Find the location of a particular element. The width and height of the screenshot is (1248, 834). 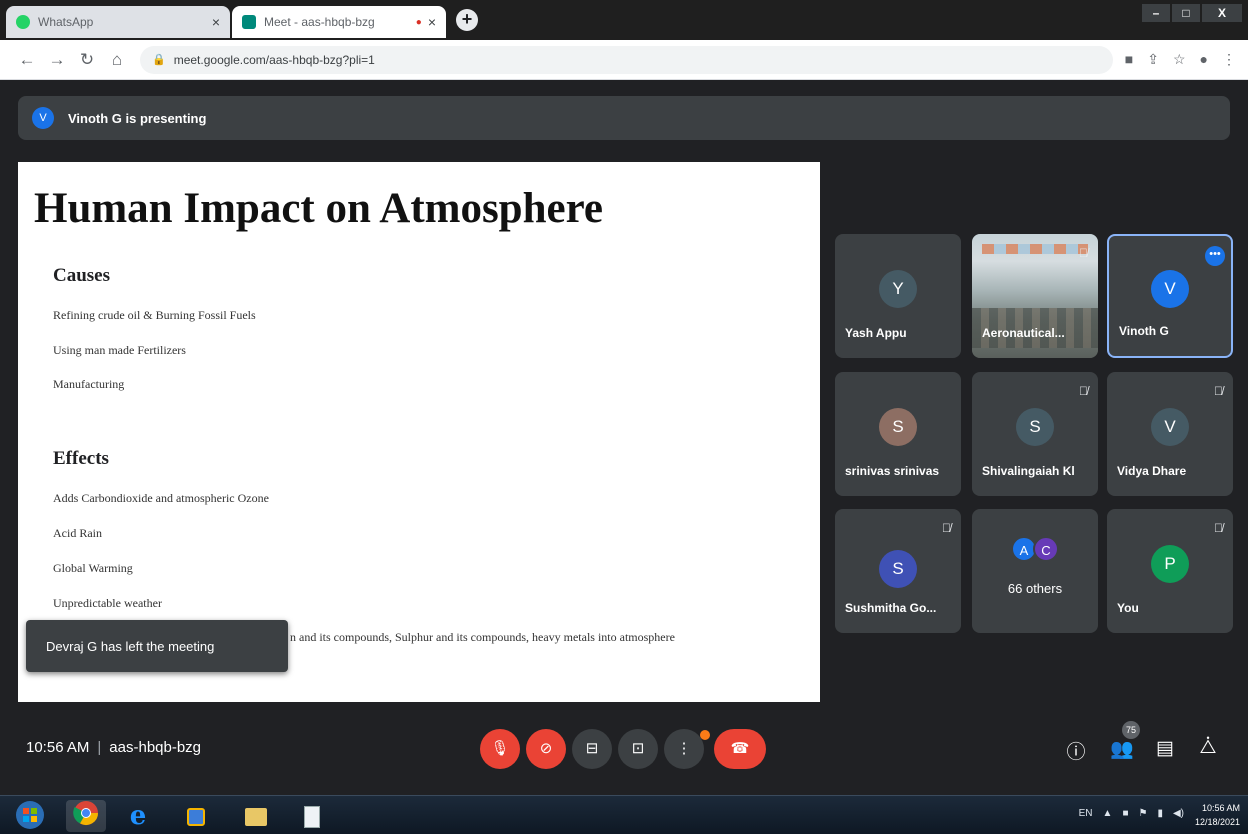

presenting-banner: V Vinoth G is presenting is located at coordinates (624, 118).